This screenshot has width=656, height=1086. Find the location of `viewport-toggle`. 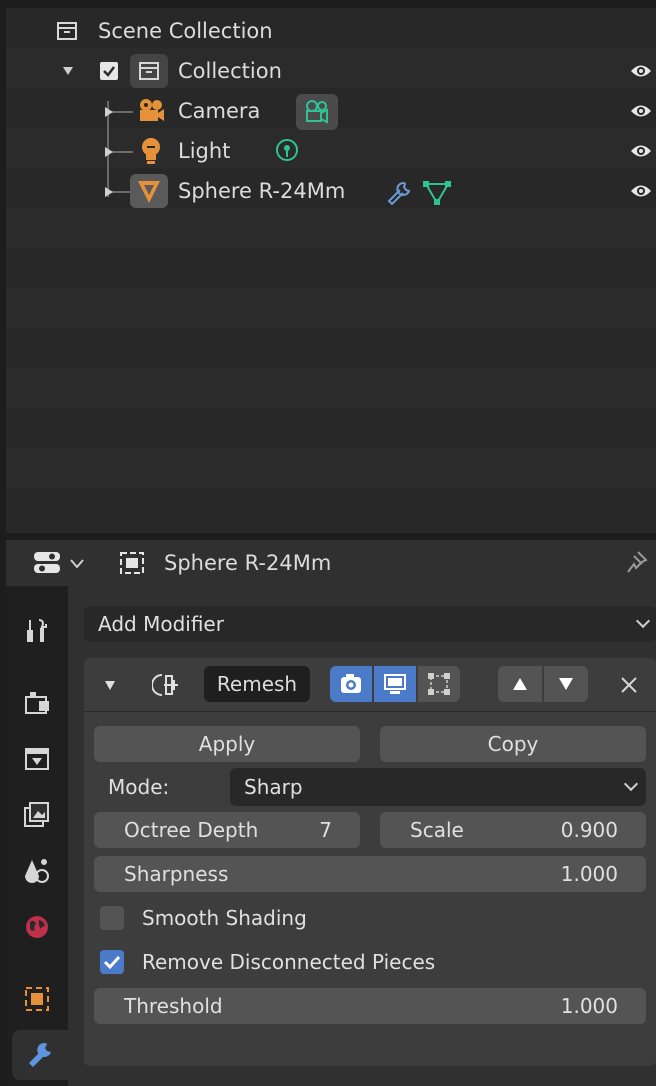

viewport-toggle is located at coordinates (395, 684).